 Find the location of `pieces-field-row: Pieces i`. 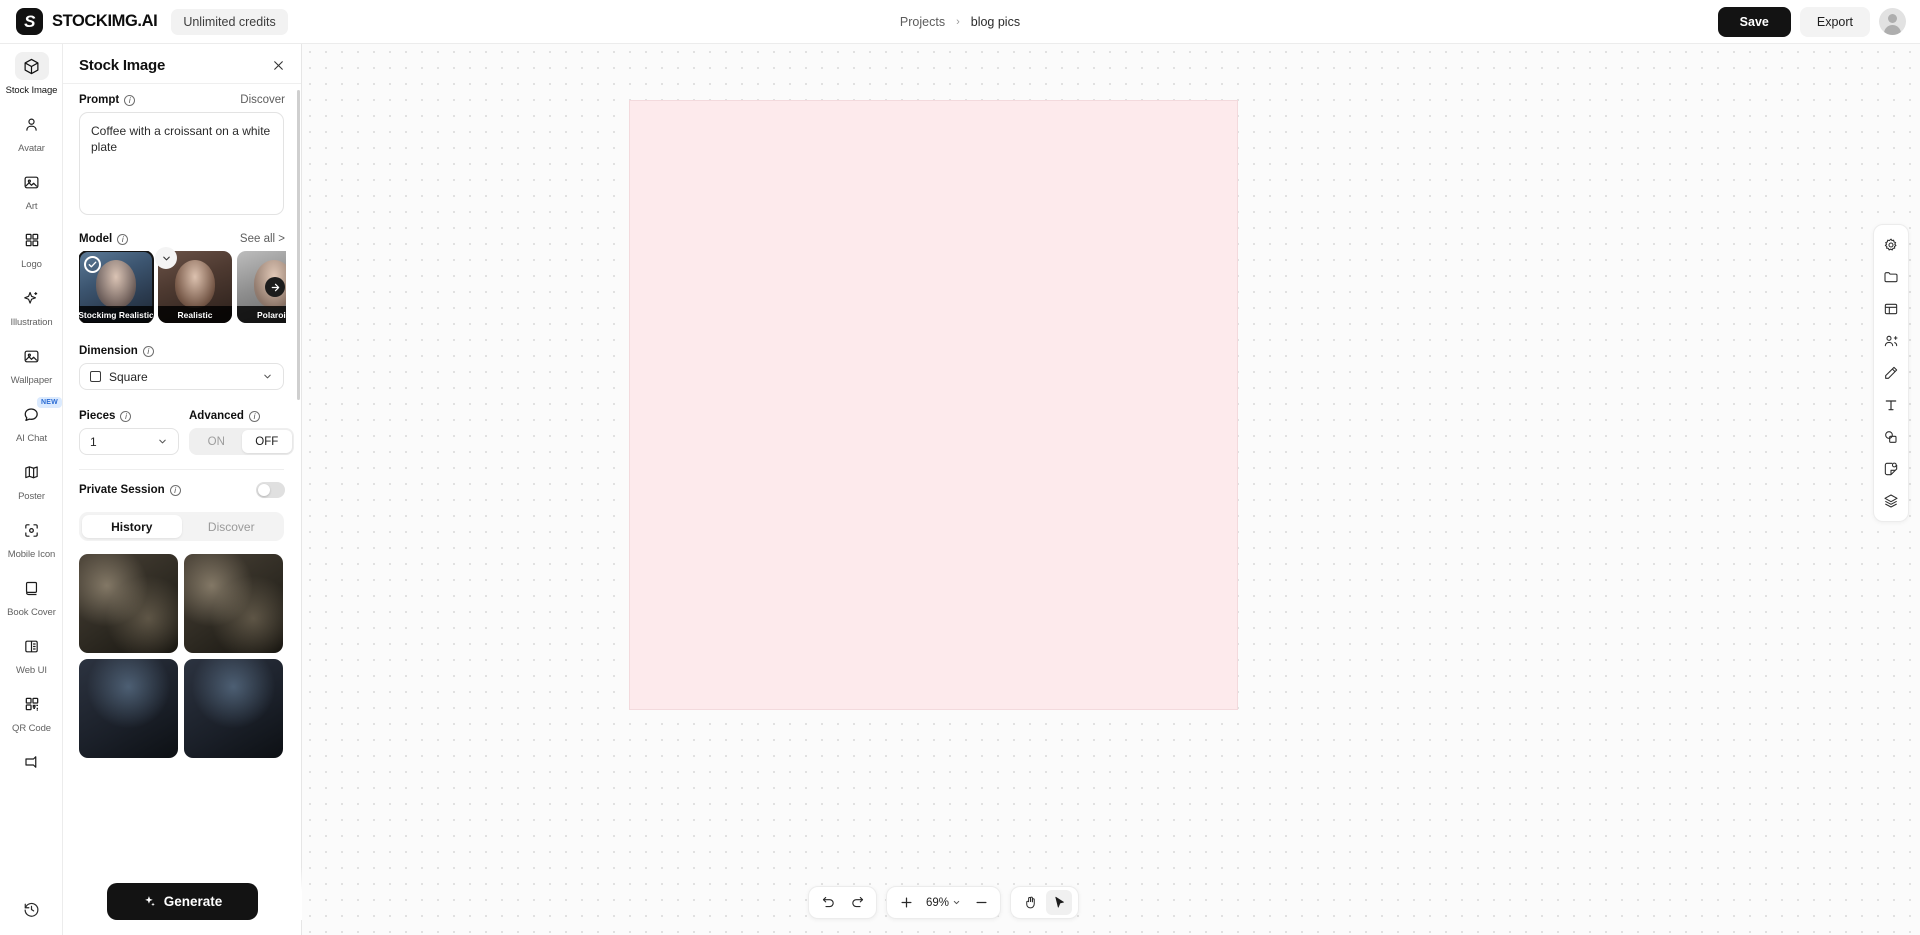

pieces-field-row: Pieces i is located at coordinates (129, 416).